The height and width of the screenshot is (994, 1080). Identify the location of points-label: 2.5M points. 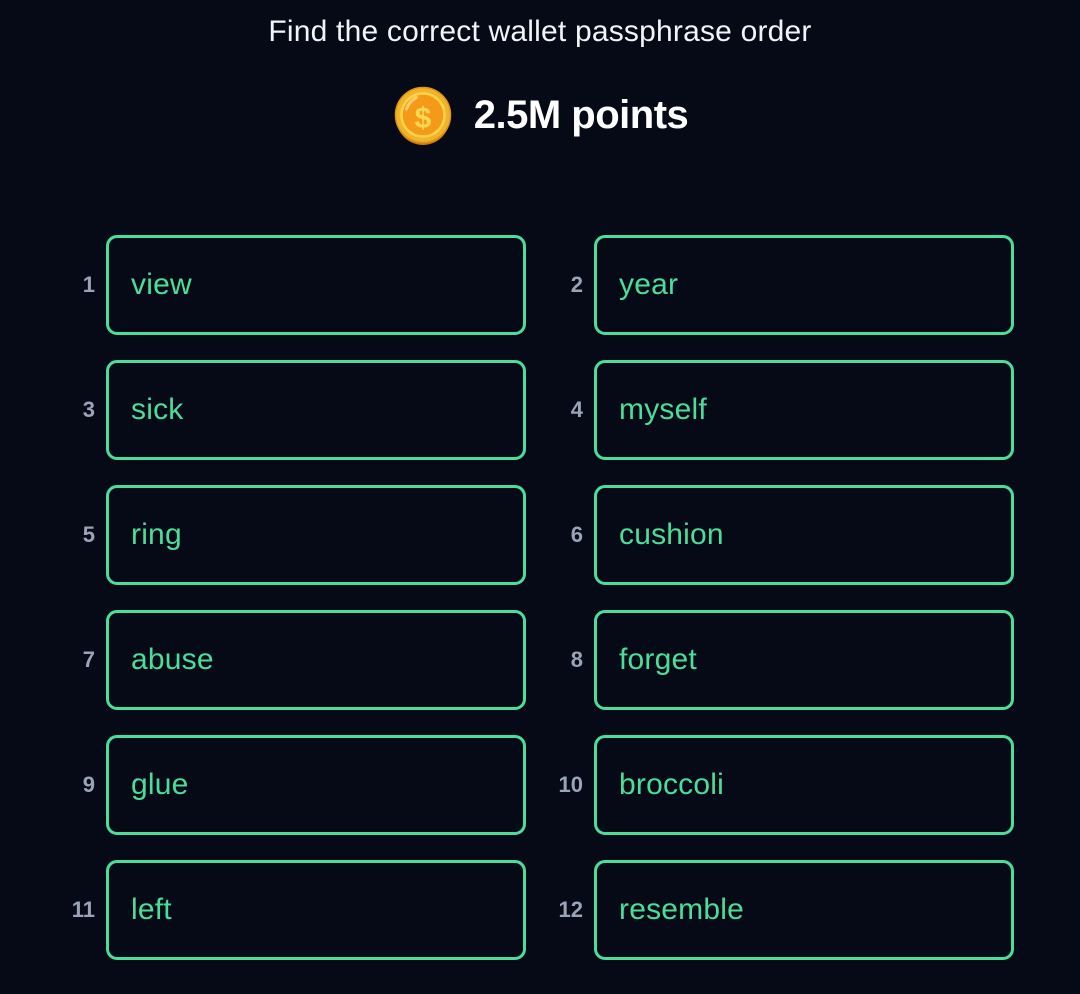
(581, 115).